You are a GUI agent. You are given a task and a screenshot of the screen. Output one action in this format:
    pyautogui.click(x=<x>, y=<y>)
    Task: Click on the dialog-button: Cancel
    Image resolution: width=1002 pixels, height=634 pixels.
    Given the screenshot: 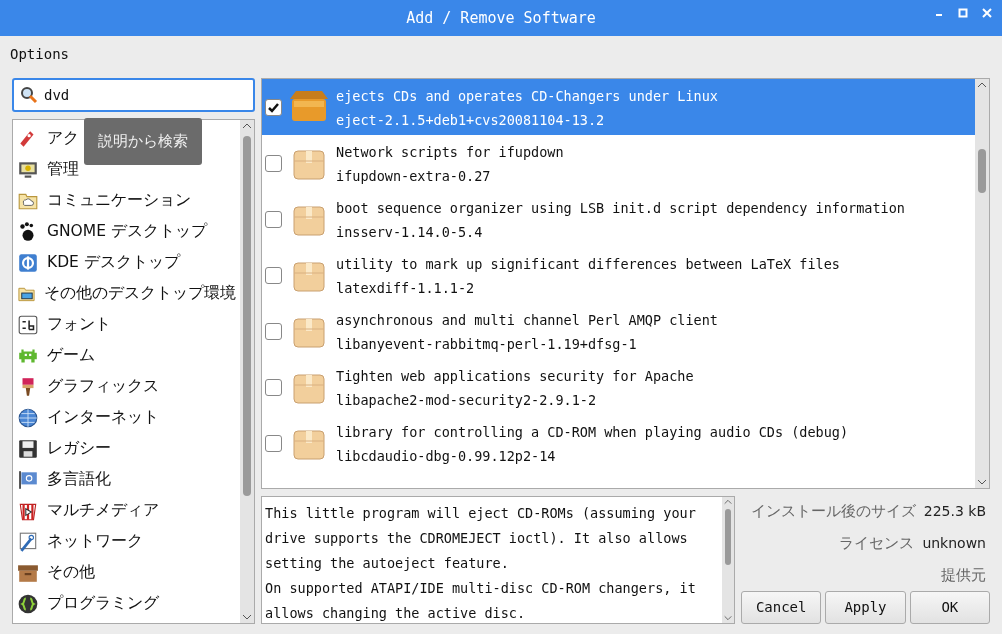 What is the action you would take?
    pyautogui.click(x=781, y=607)
    